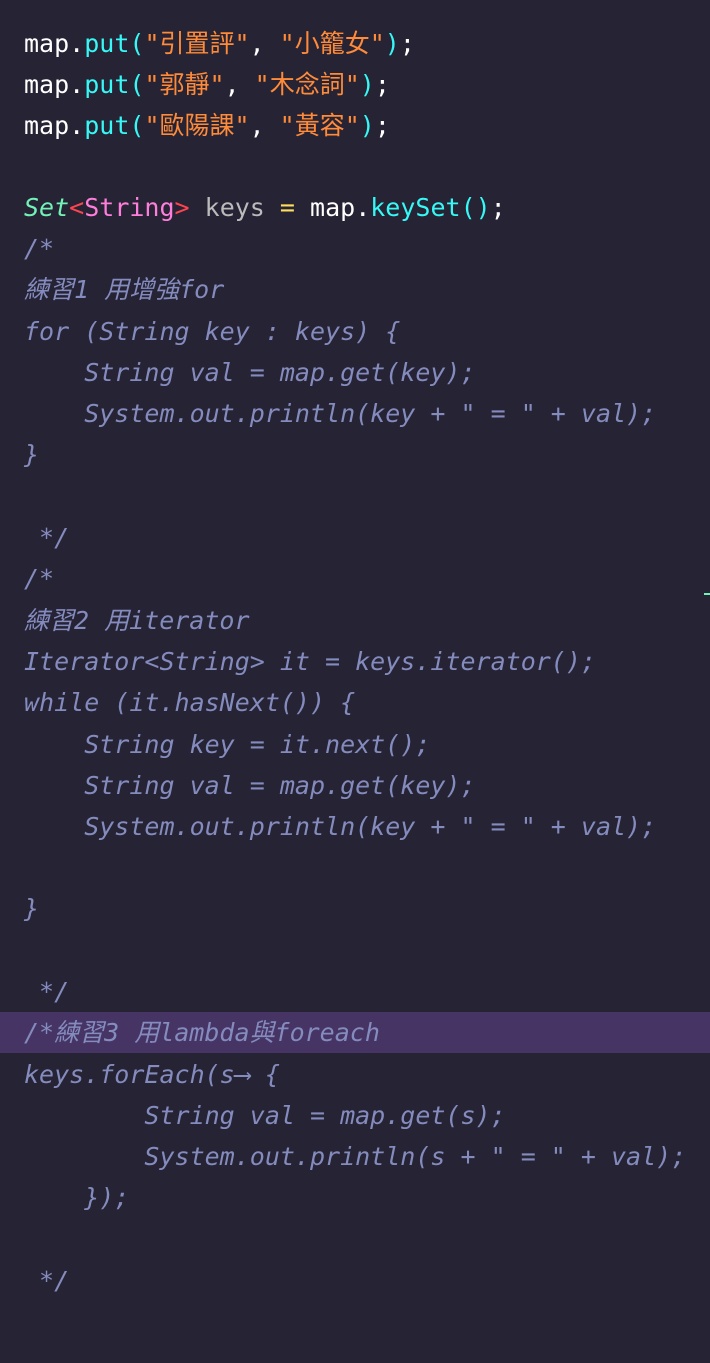 The image size is (710, 1363). What do you see at coordinates (355, 661) in the screenshot?
I see `comment-line: Iterator<String> it = keys.iterator();` at bounding box center [355, 661].